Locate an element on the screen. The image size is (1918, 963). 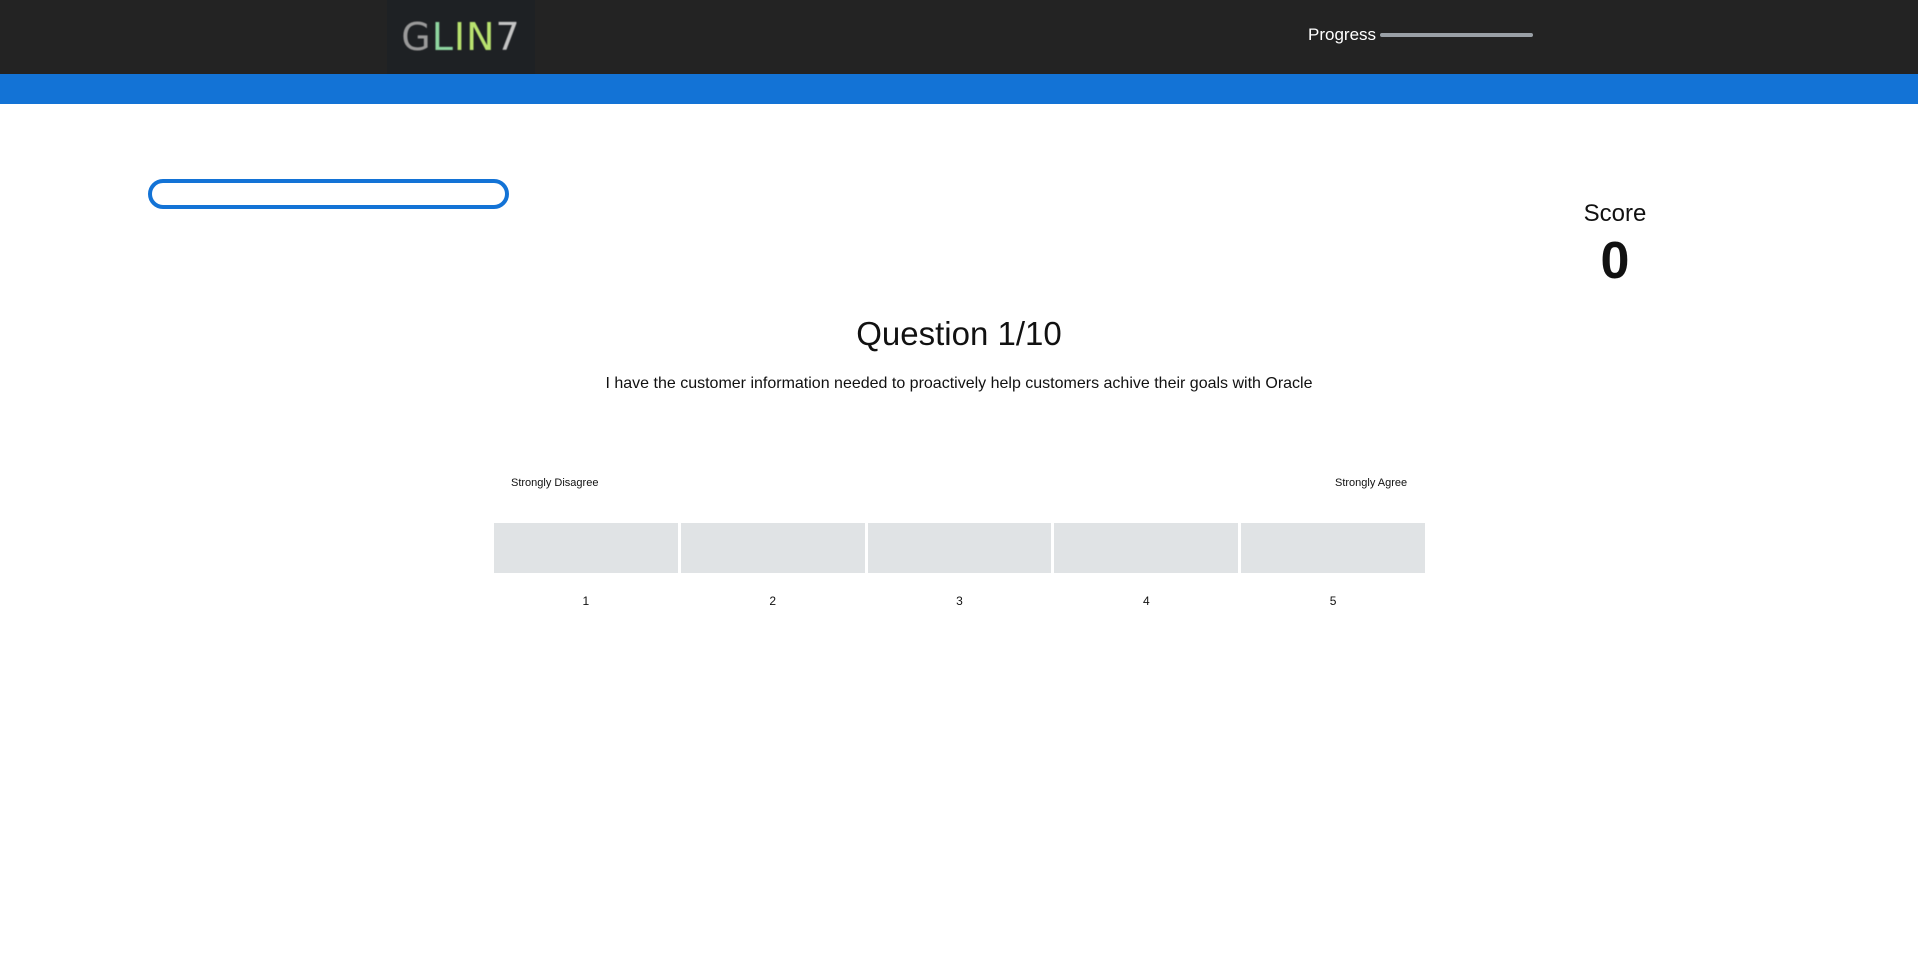
likert-option-numbers: 1 2 3 4 5 is located at coordinates (959, 601).